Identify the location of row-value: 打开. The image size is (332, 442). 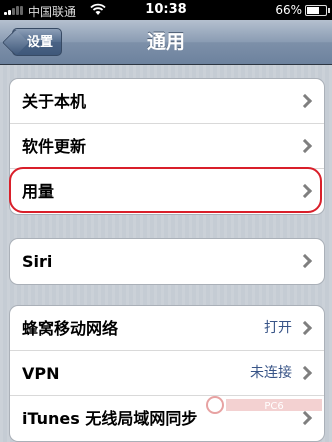
(278, 328).